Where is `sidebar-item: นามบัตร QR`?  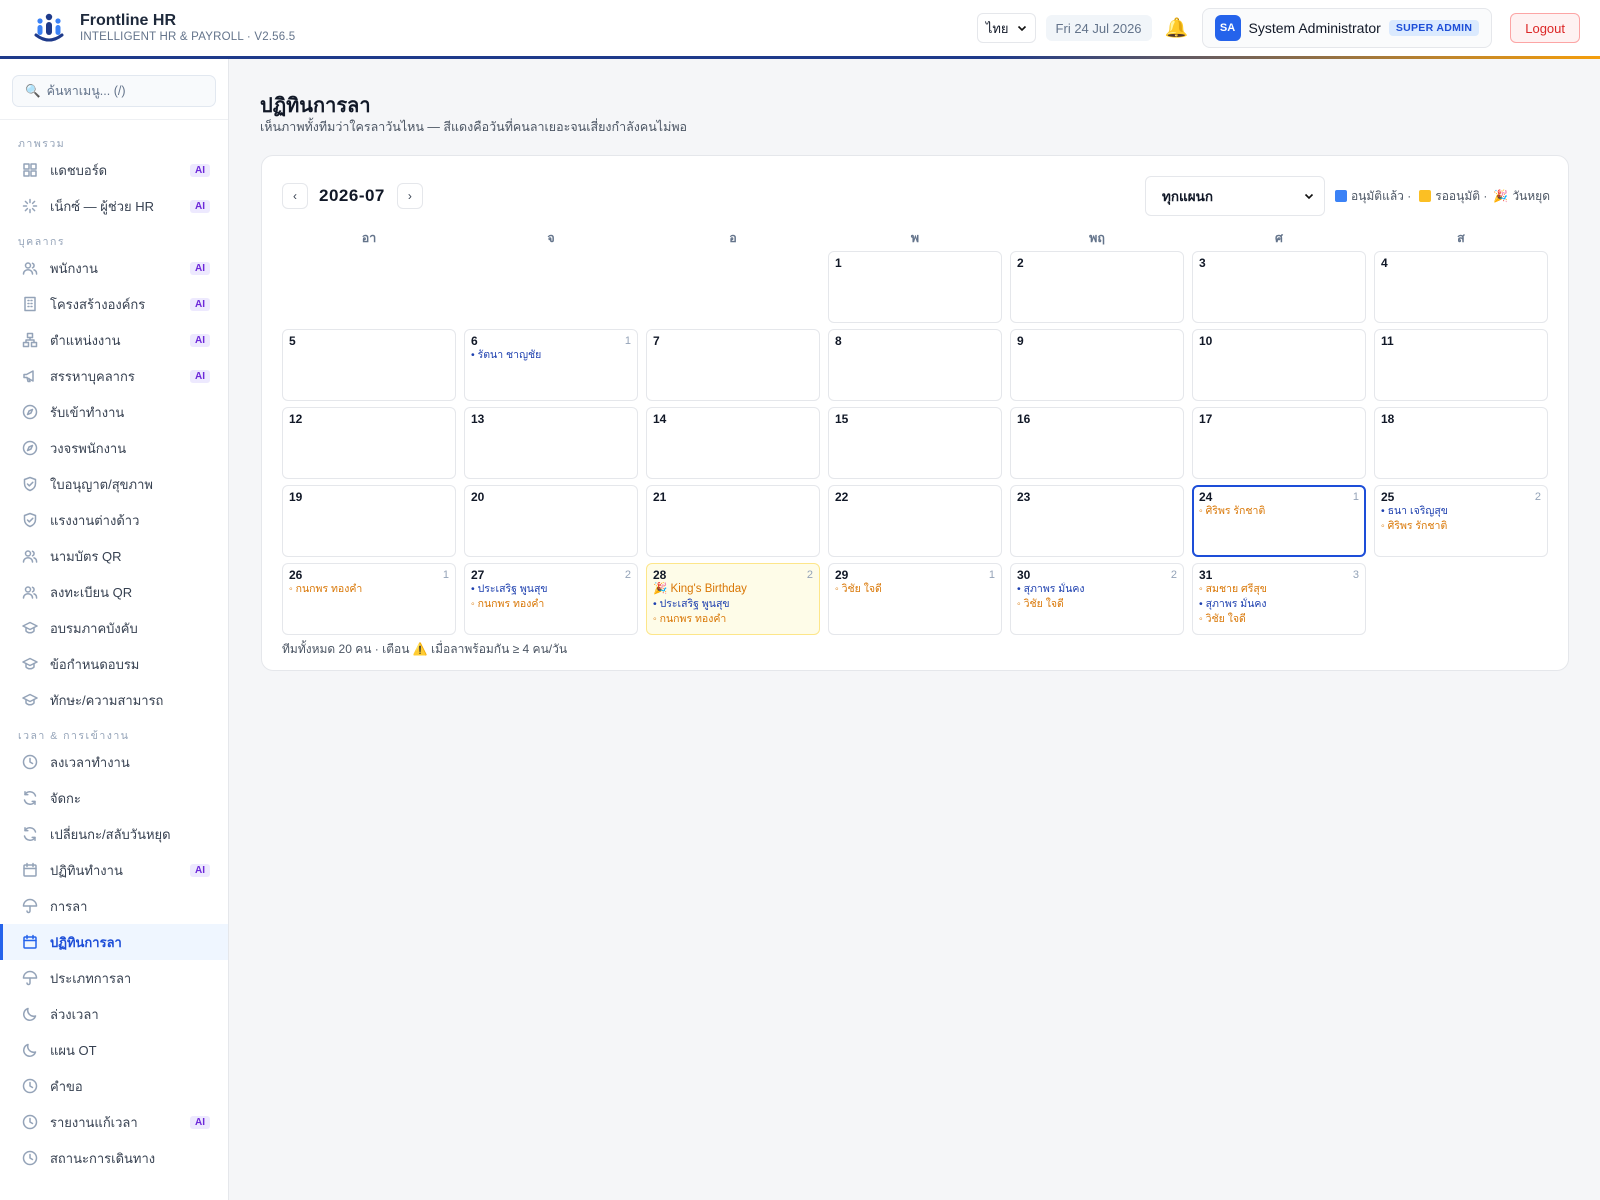
sidebar-item: นามบัตร QR is located at coordinates (114, 556).